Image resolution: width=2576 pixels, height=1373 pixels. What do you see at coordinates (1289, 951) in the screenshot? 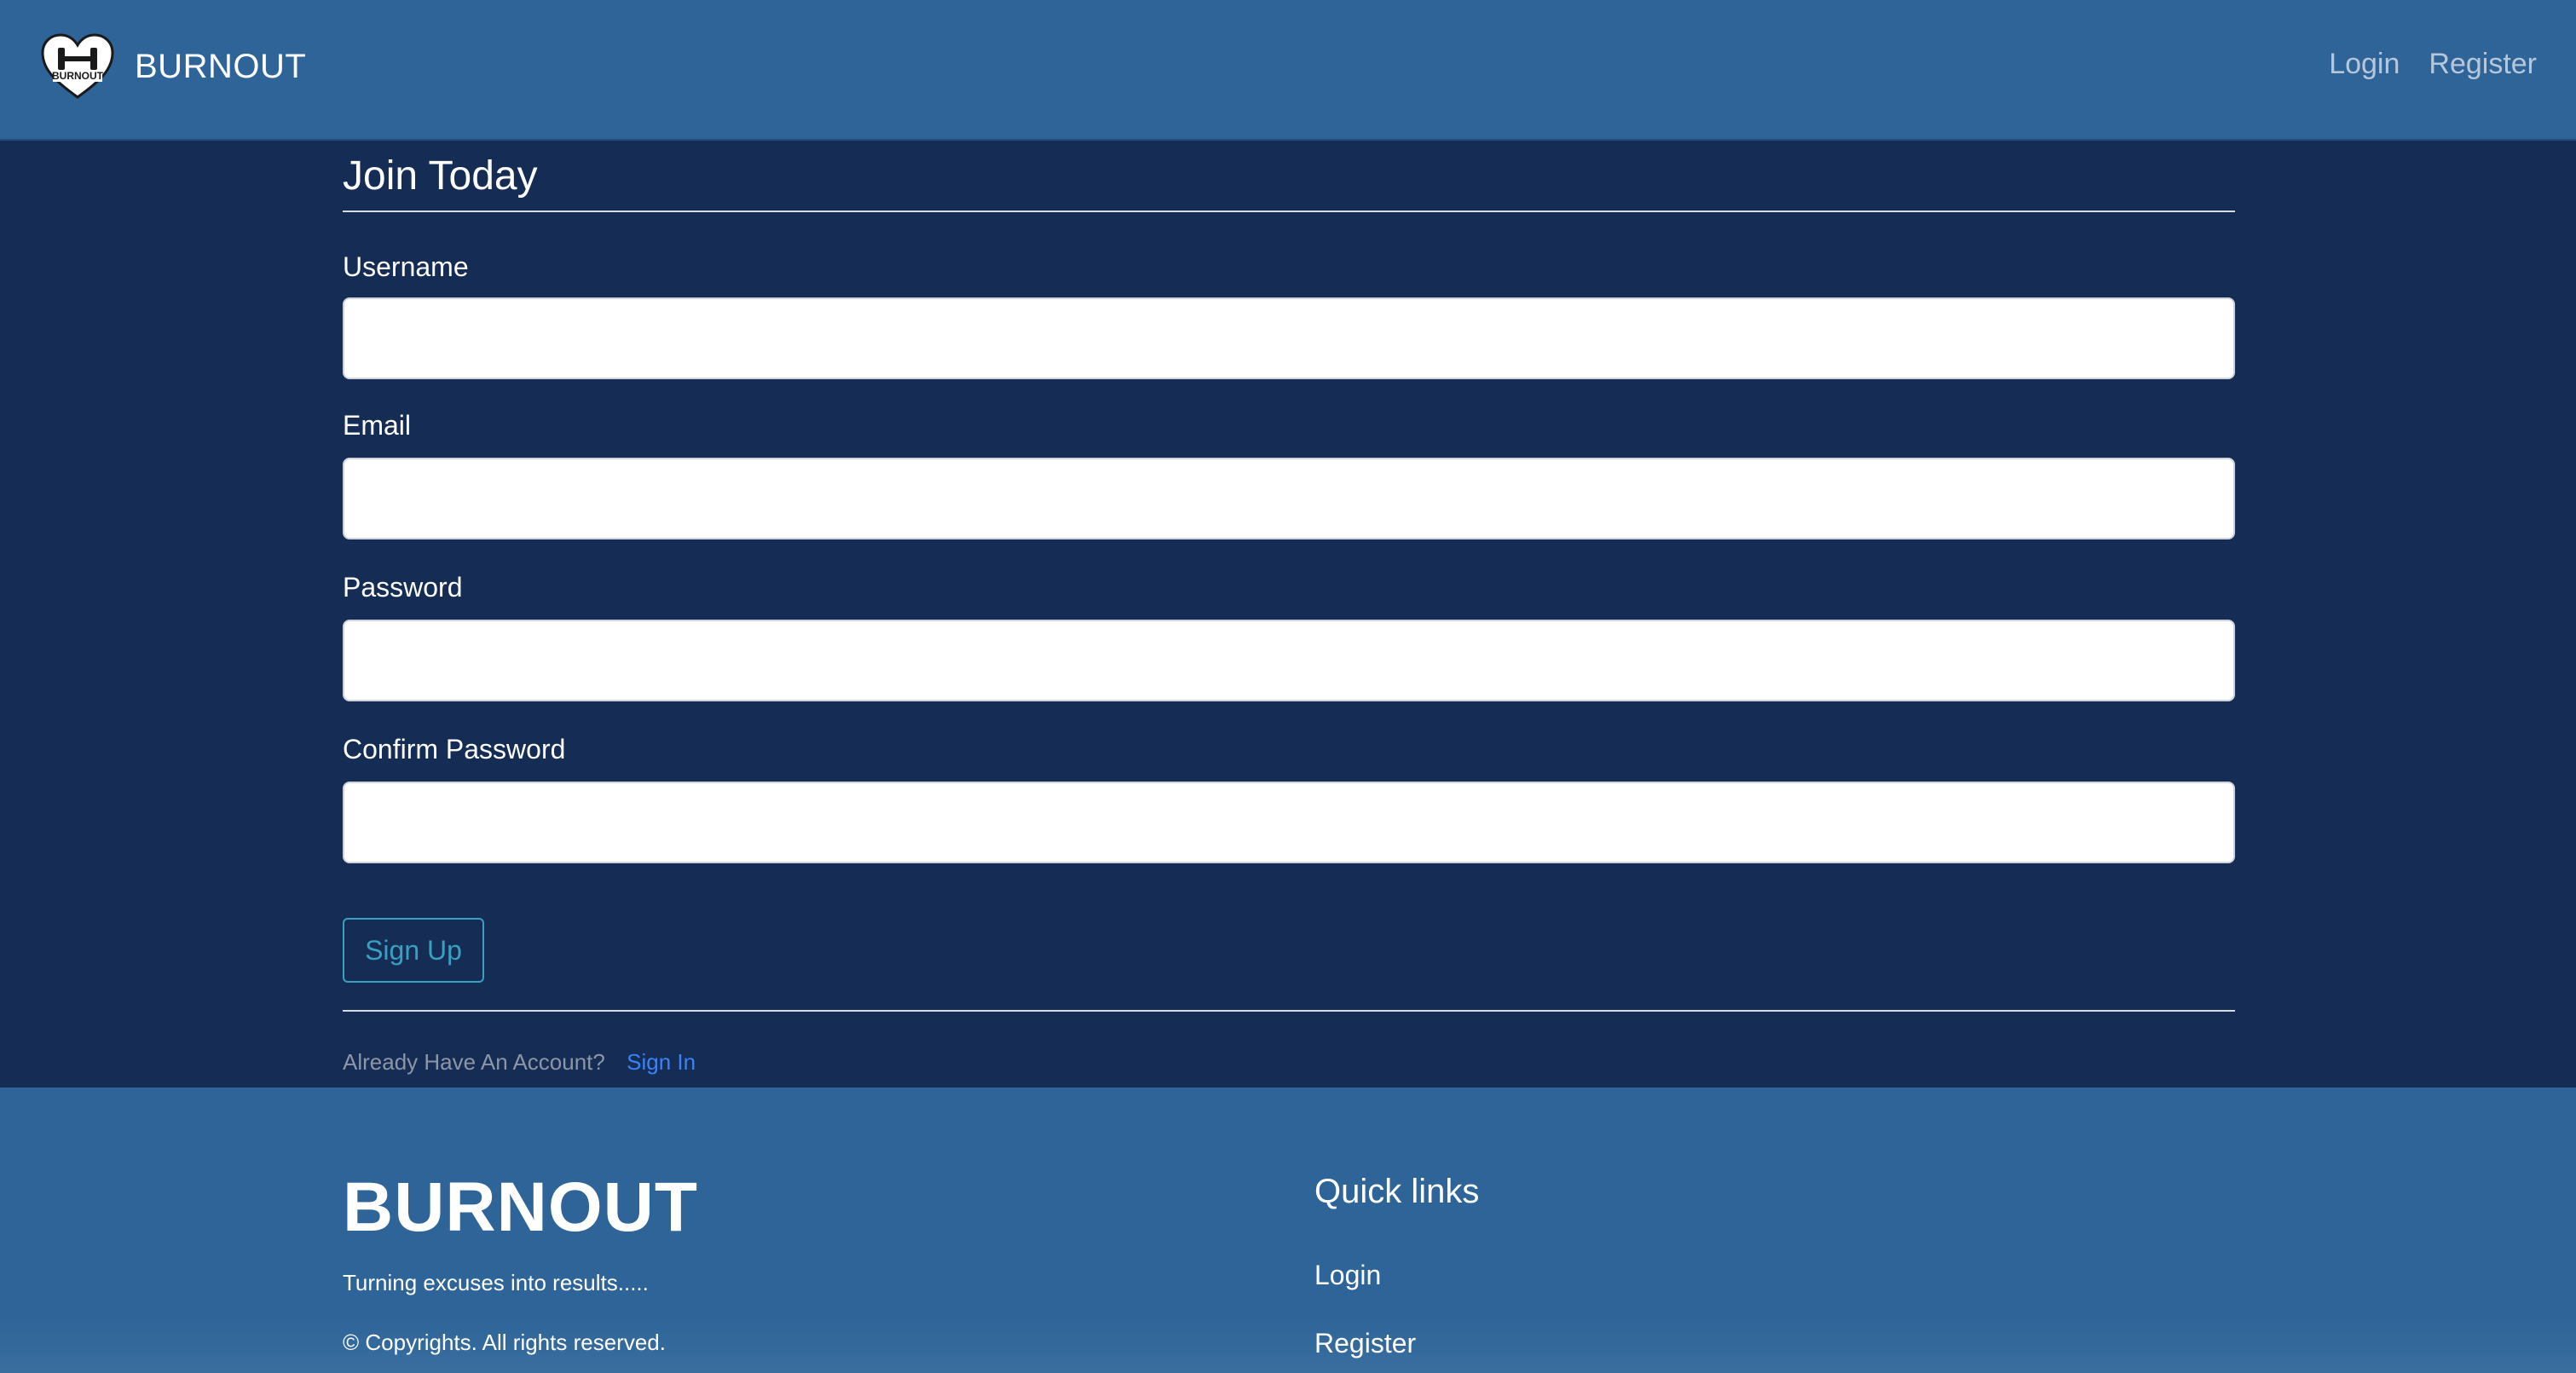
I see `submit-row: Sign Up` at bounding box center [1289, 951].